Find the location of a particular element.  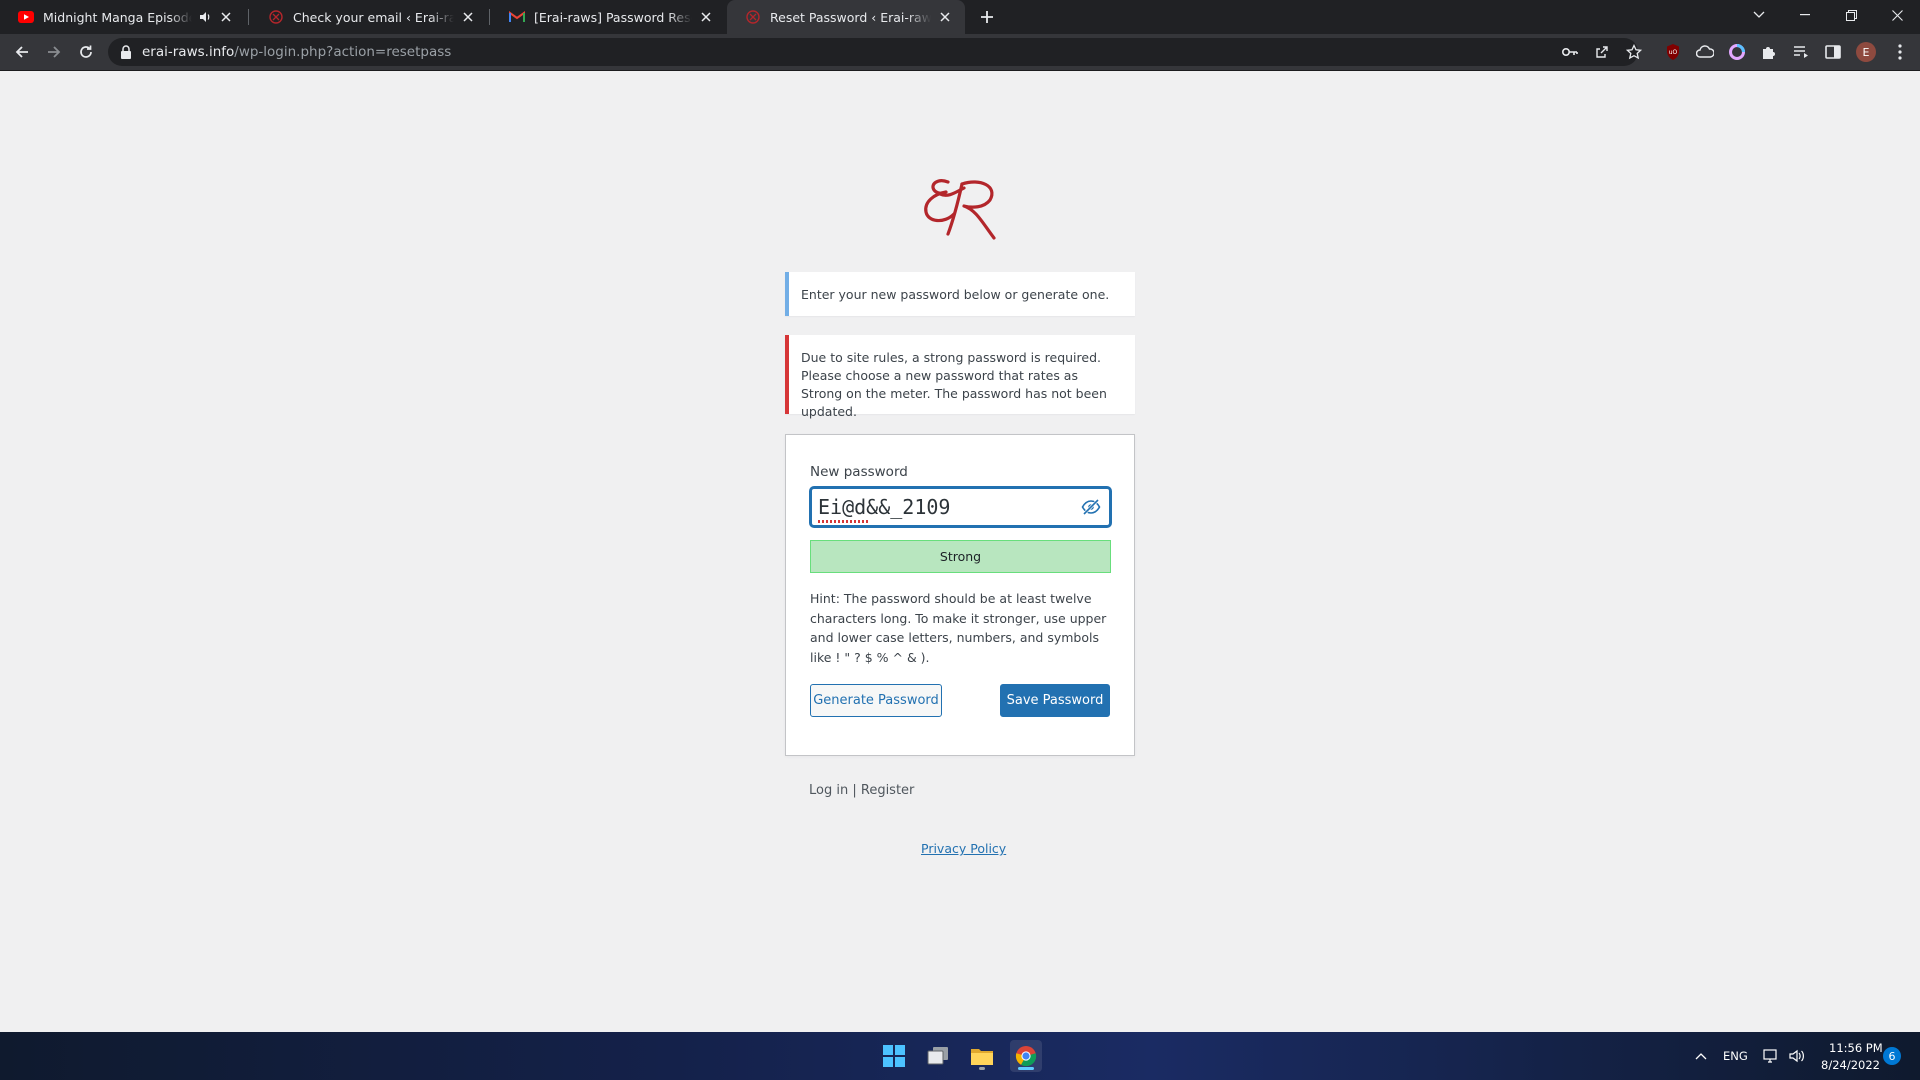

reload-icon is located at coordinates (86, 51).